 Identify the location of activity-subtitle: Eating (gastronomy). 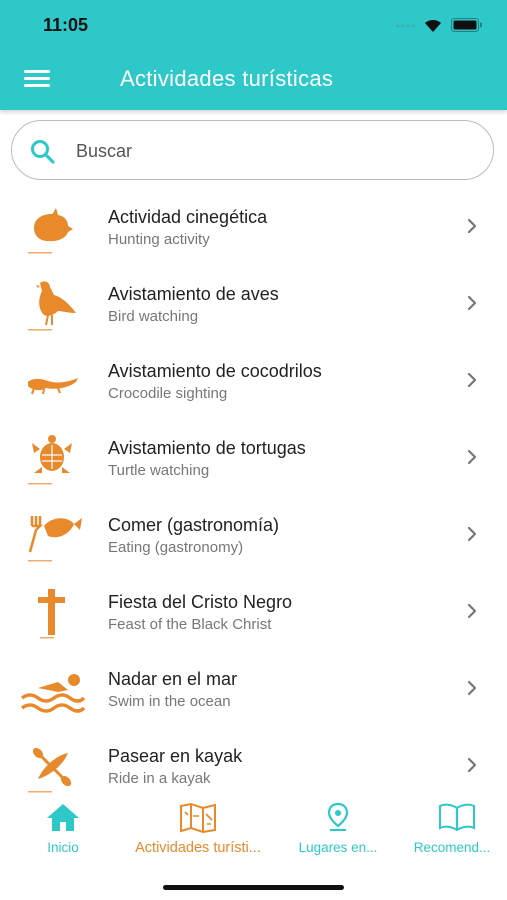
(176, 547).